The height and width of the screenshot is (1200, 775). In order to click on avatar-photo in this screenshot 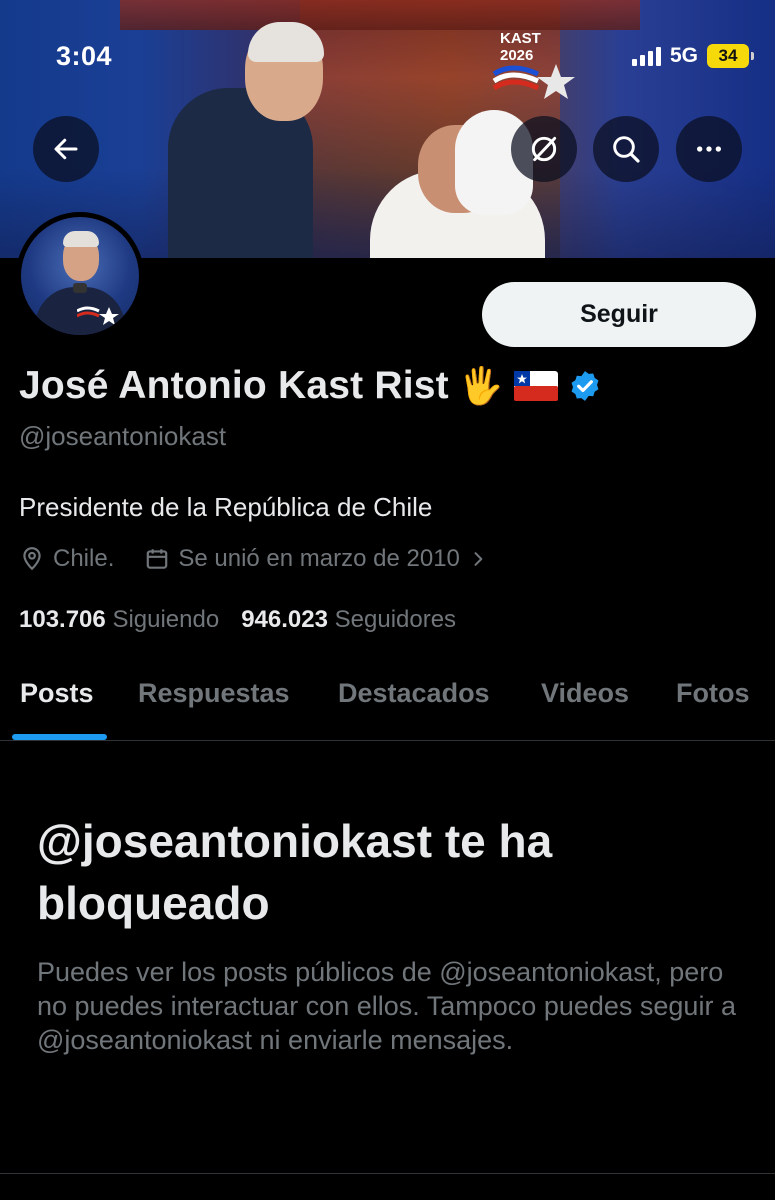, I will do `click(80, 276)`.